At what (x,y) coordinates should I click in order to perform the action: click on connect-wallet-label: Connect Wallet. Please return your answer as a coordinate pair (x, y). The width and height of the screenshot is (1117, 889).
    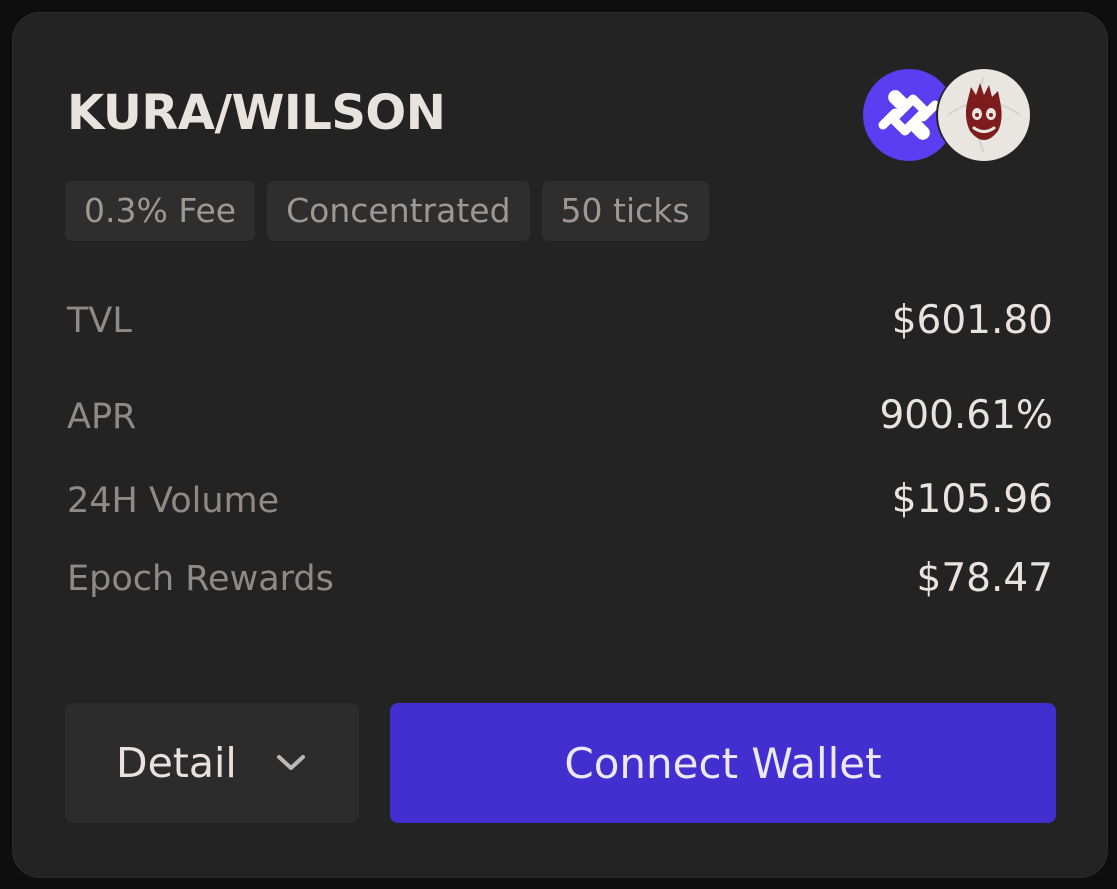
    Looking at the image, I should click on (723, 763).